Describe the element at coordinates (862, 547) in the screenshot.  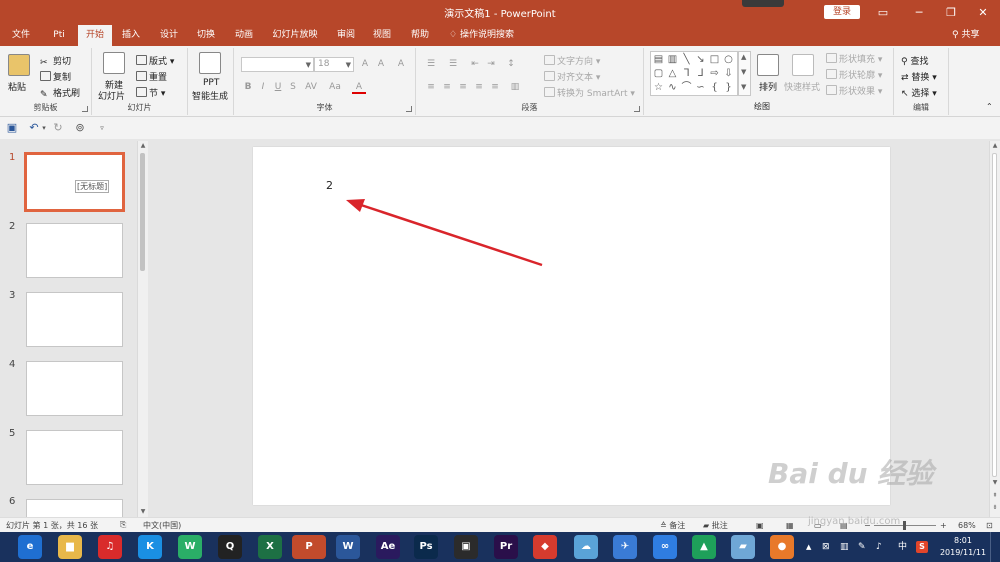
I see `pen-tray-icon: ✎` at that location.